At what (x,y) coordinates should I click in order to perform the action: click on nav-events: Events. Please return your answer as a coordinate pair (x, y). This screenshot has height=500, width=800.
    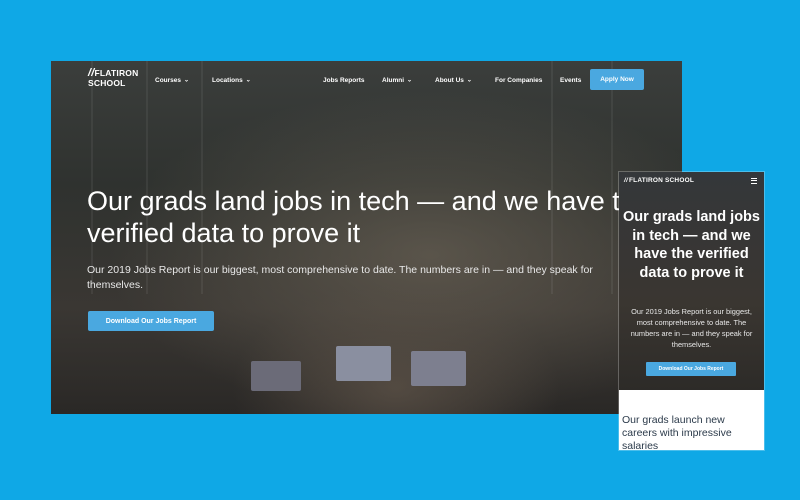
    Looking at the image, I should click on (570, 80).